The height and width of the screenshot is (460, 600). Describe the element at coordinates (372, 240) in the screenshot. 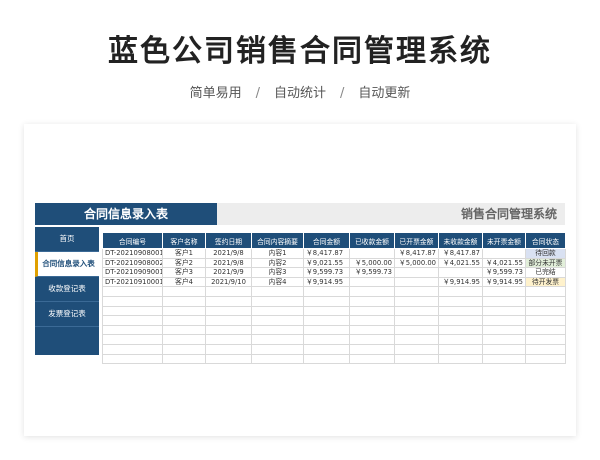

I see `column-header: 已收款金额` at that location.